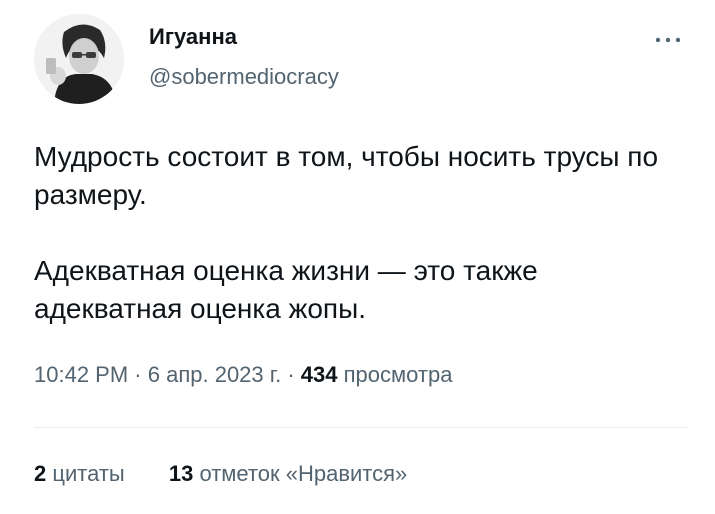  I want to click on more-horizontal-icon, so click(668, 40).